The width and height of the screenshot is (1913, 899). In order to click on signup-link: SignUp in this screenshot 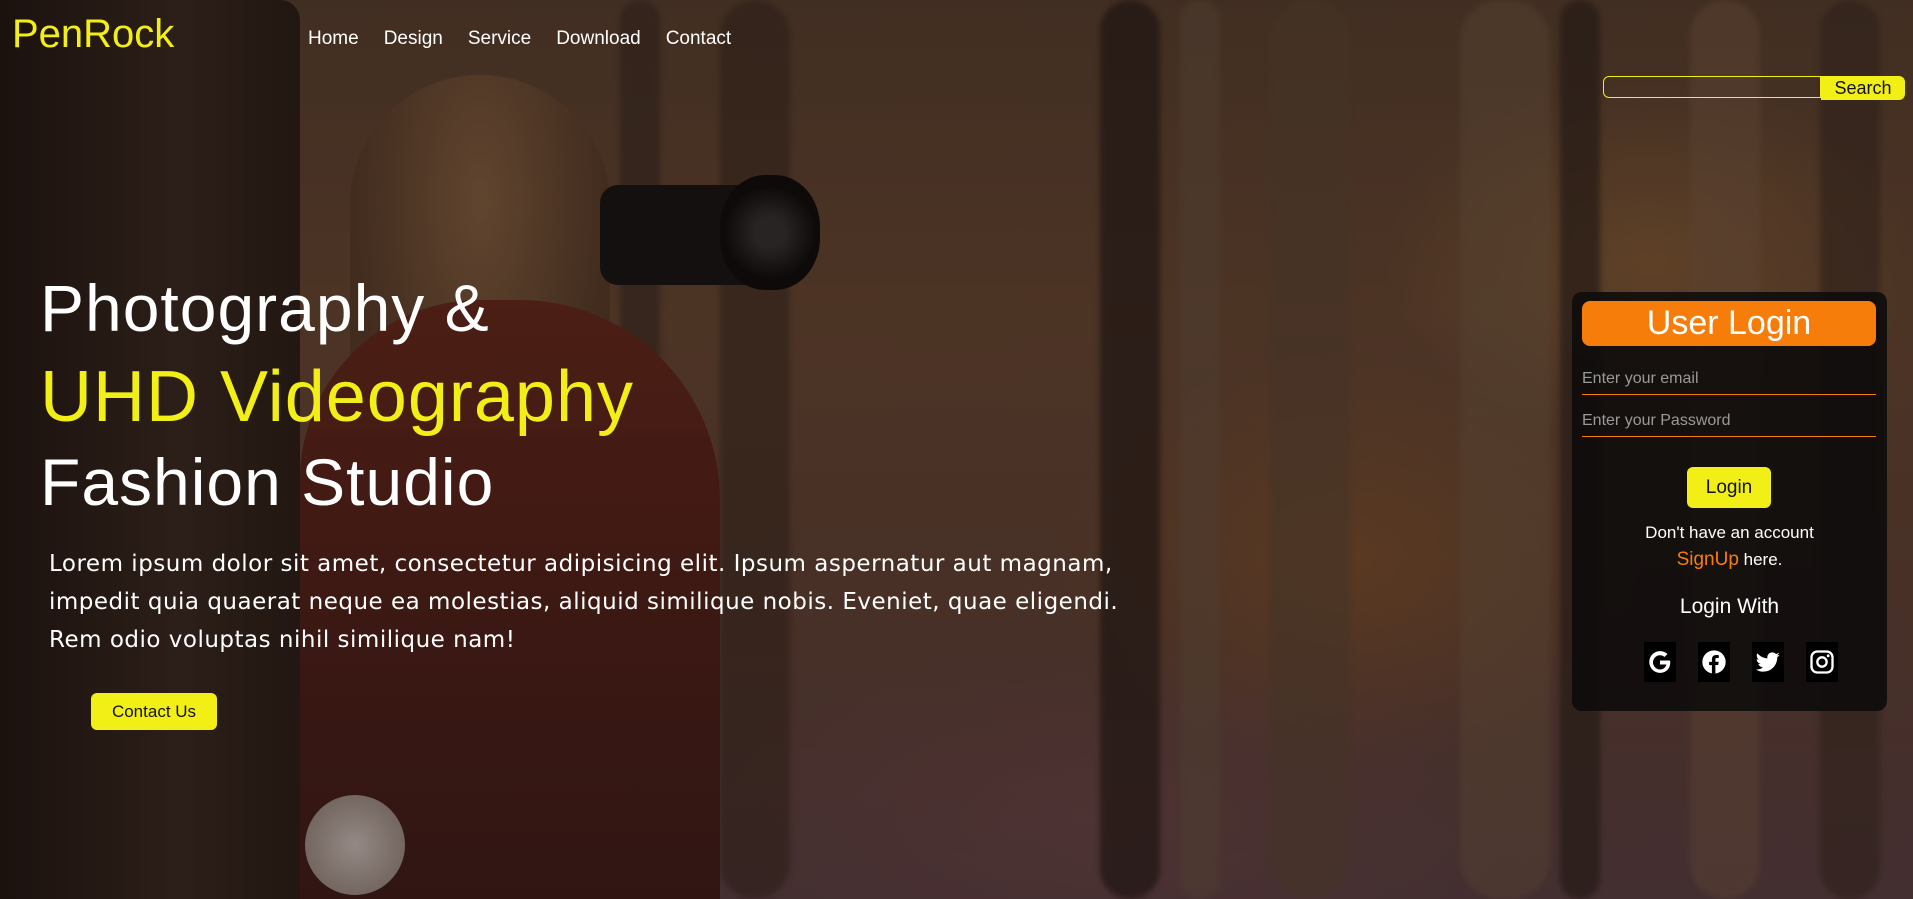, I will do `click(1708, 559)`.